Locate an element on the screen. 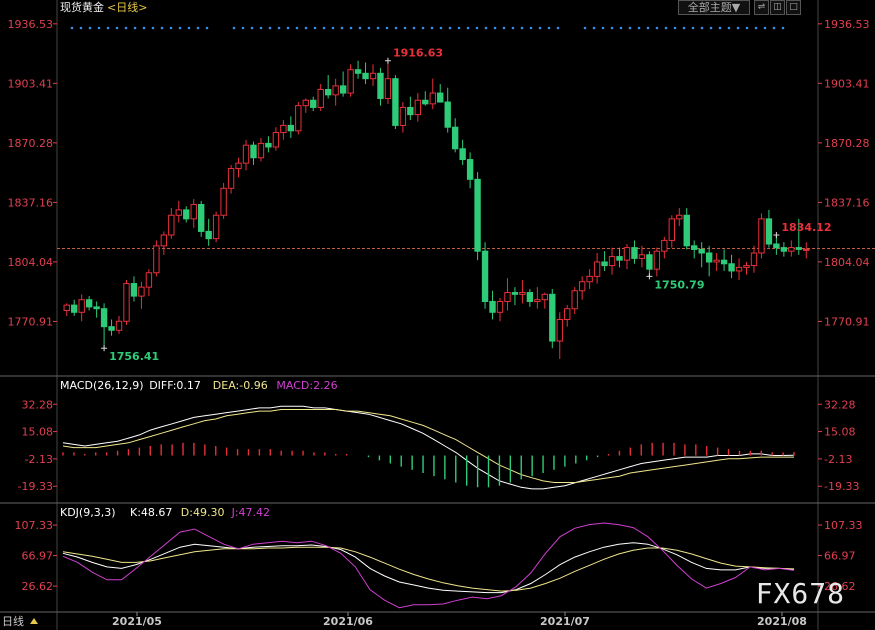 Image resolution: width=875 pixels, height=630 pixels. y-tick-label-left: -2.13 is located at coordinates (39, 459).